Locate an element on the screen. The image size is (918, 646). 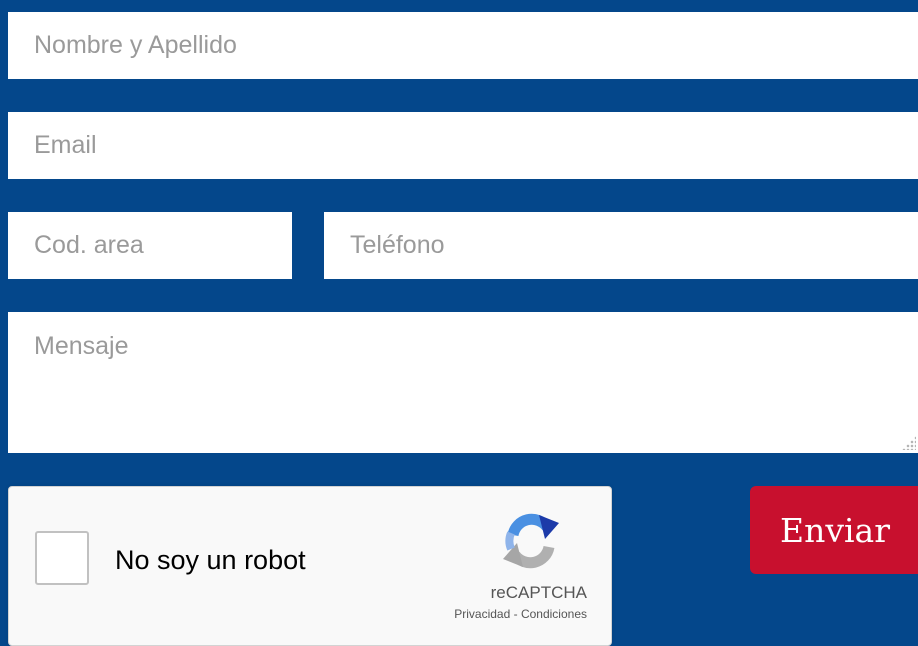
submit-button: Enviar is located at coordinates (834, 530).